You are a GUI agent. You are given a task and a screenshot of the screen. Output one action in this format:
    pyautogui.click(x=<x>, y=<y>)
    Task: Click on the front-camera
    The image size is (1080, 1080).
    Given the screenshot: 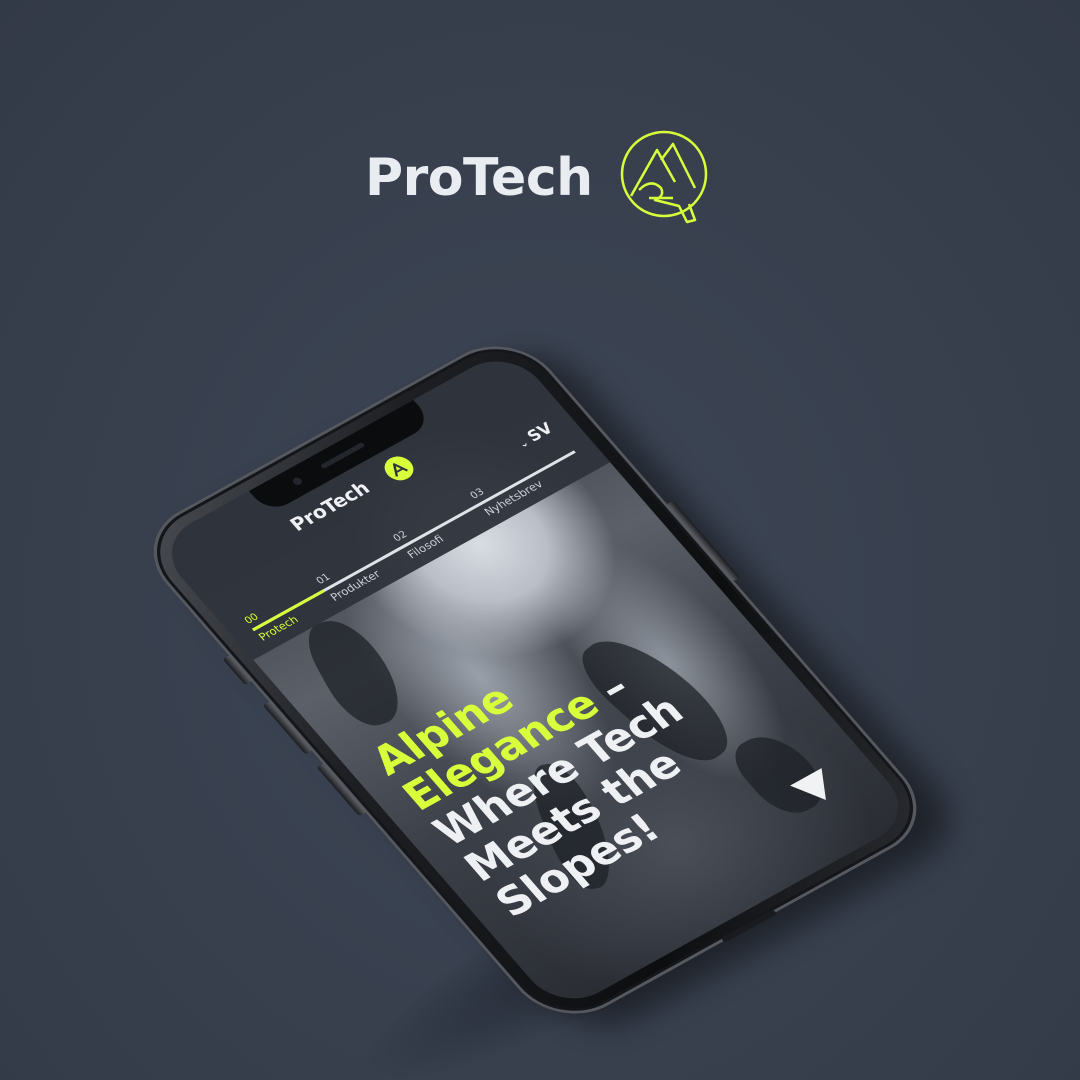 What is the action you would take?
    pyautogui.click(x=297, y=481)
    